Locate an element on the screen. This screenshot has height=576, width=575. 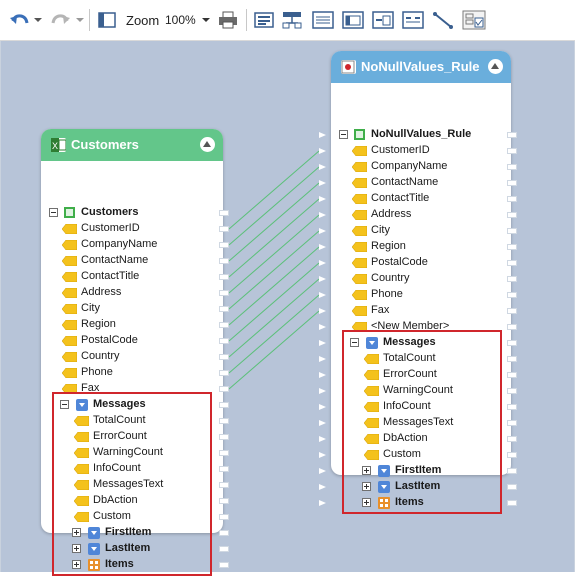
undo-button is located at coordinates (19, 20).